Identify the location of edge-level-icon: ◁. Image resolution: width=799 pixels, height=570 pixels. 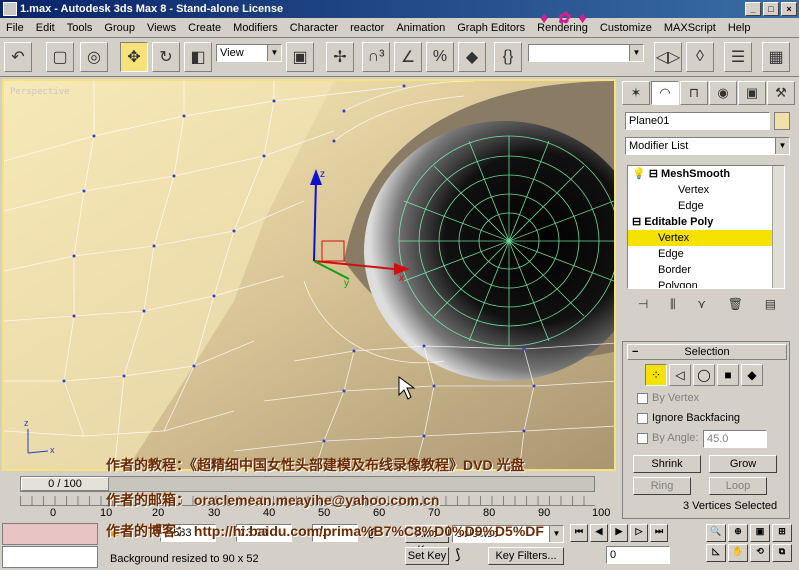
(680, 375).